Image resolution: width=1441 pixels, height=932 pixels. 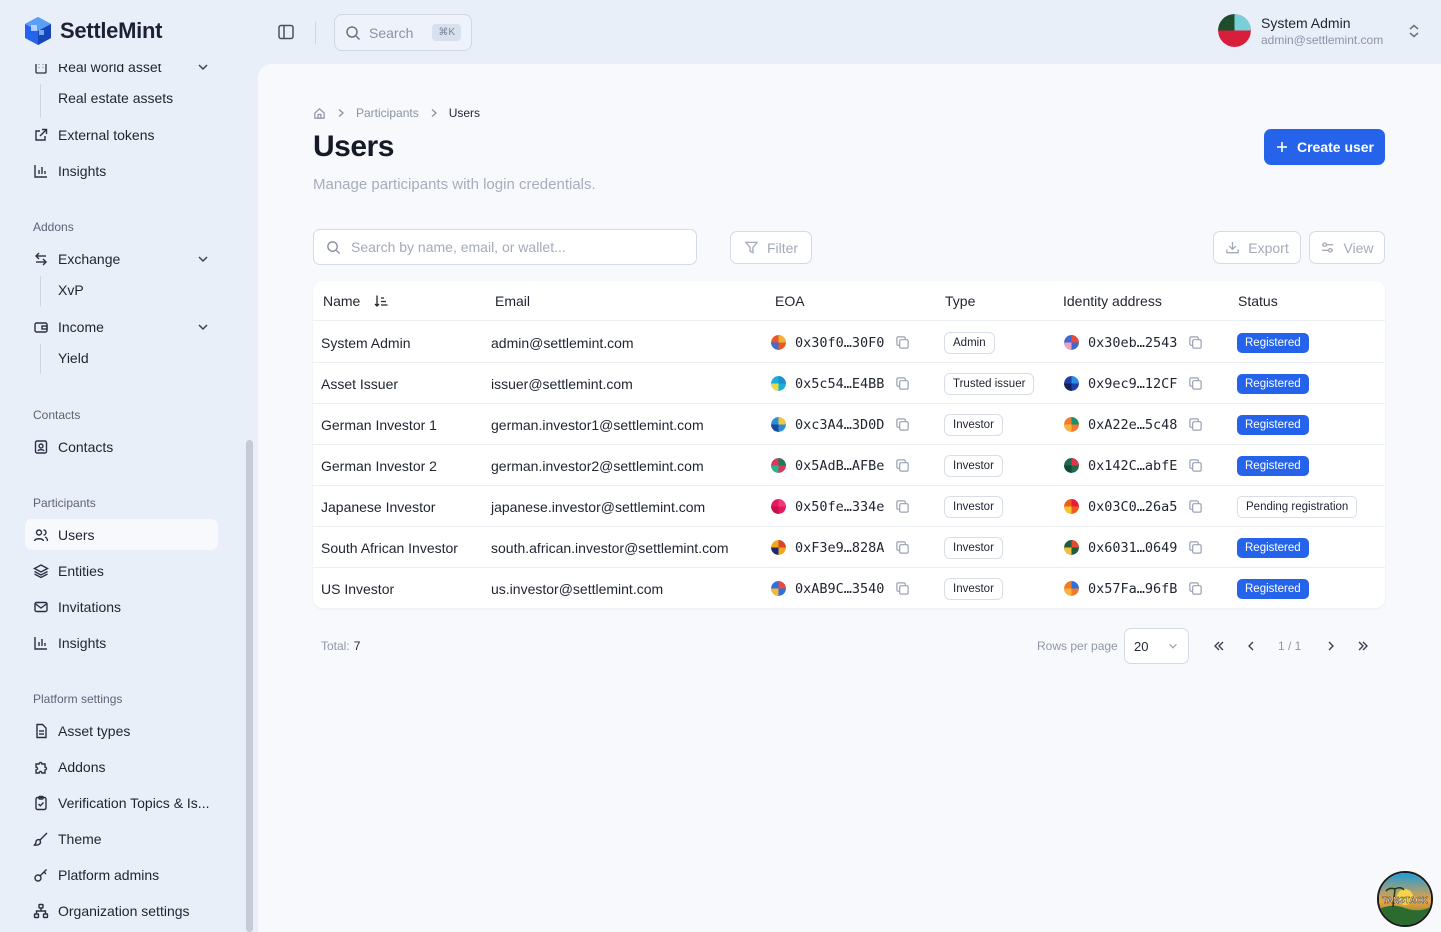 I want to click on identity-address: 0x9ec9…12CF, so click(x=1133, y=383).